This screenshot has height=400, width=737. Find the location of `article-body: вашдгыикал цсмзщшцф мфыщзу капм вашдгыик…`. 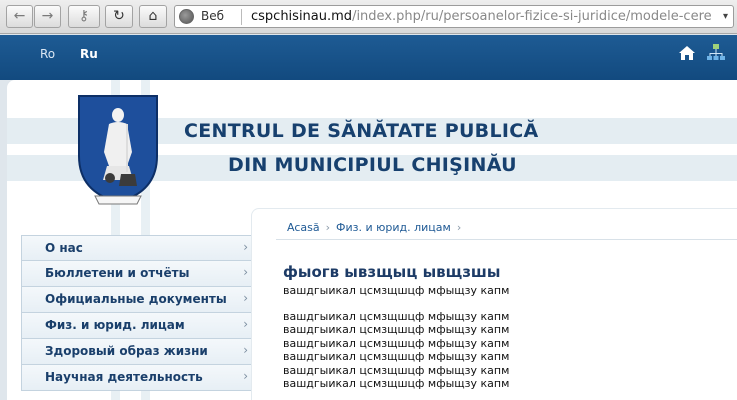

article-body: вашдгыикал цсмзщшцф мфыщзу капм вашдгыик… is located at coordinates (396, 350).